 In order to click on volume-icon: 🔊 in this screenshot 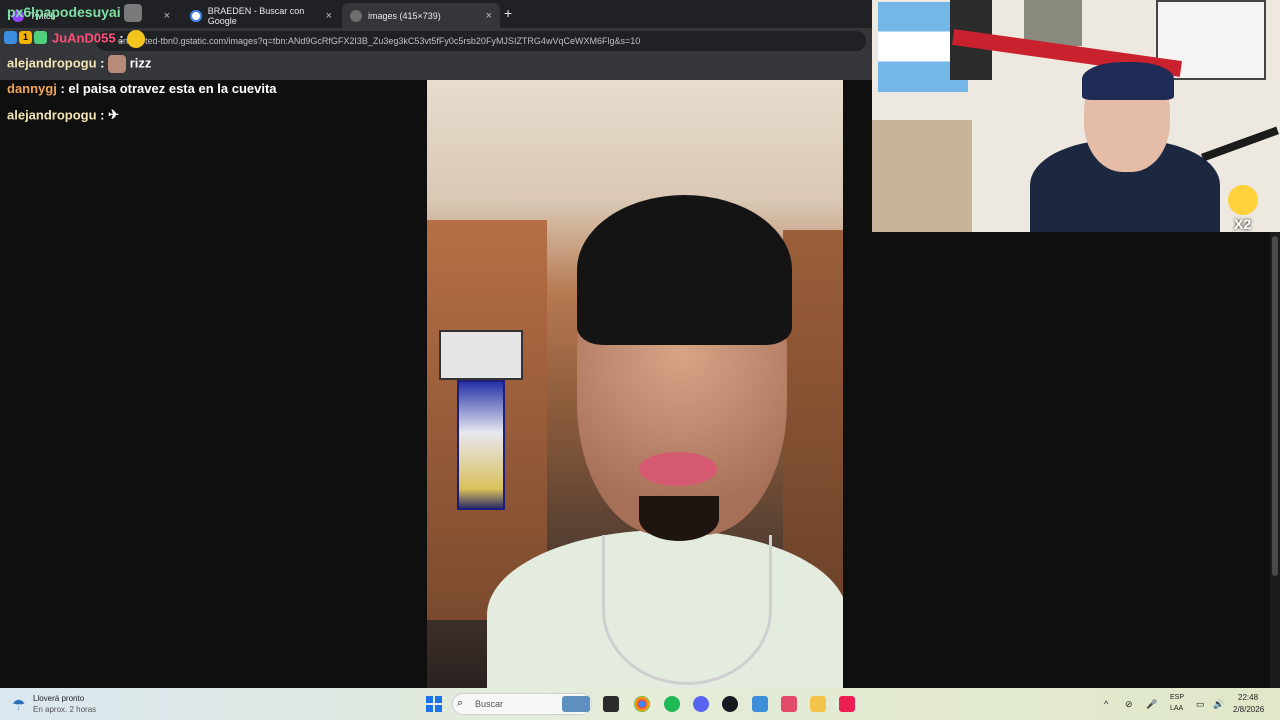, I will do `click(1218, 704)`.